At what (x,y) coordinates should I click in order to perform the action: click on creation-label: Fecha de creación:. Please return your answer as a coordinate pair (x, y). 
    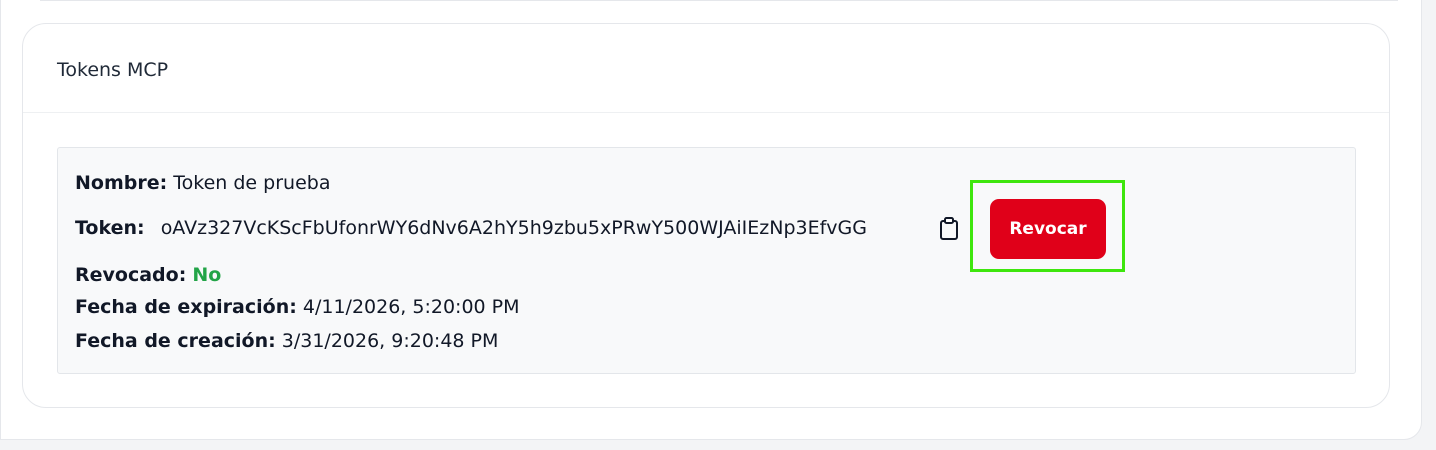
    Looking at the image, I should click on (175, 341).